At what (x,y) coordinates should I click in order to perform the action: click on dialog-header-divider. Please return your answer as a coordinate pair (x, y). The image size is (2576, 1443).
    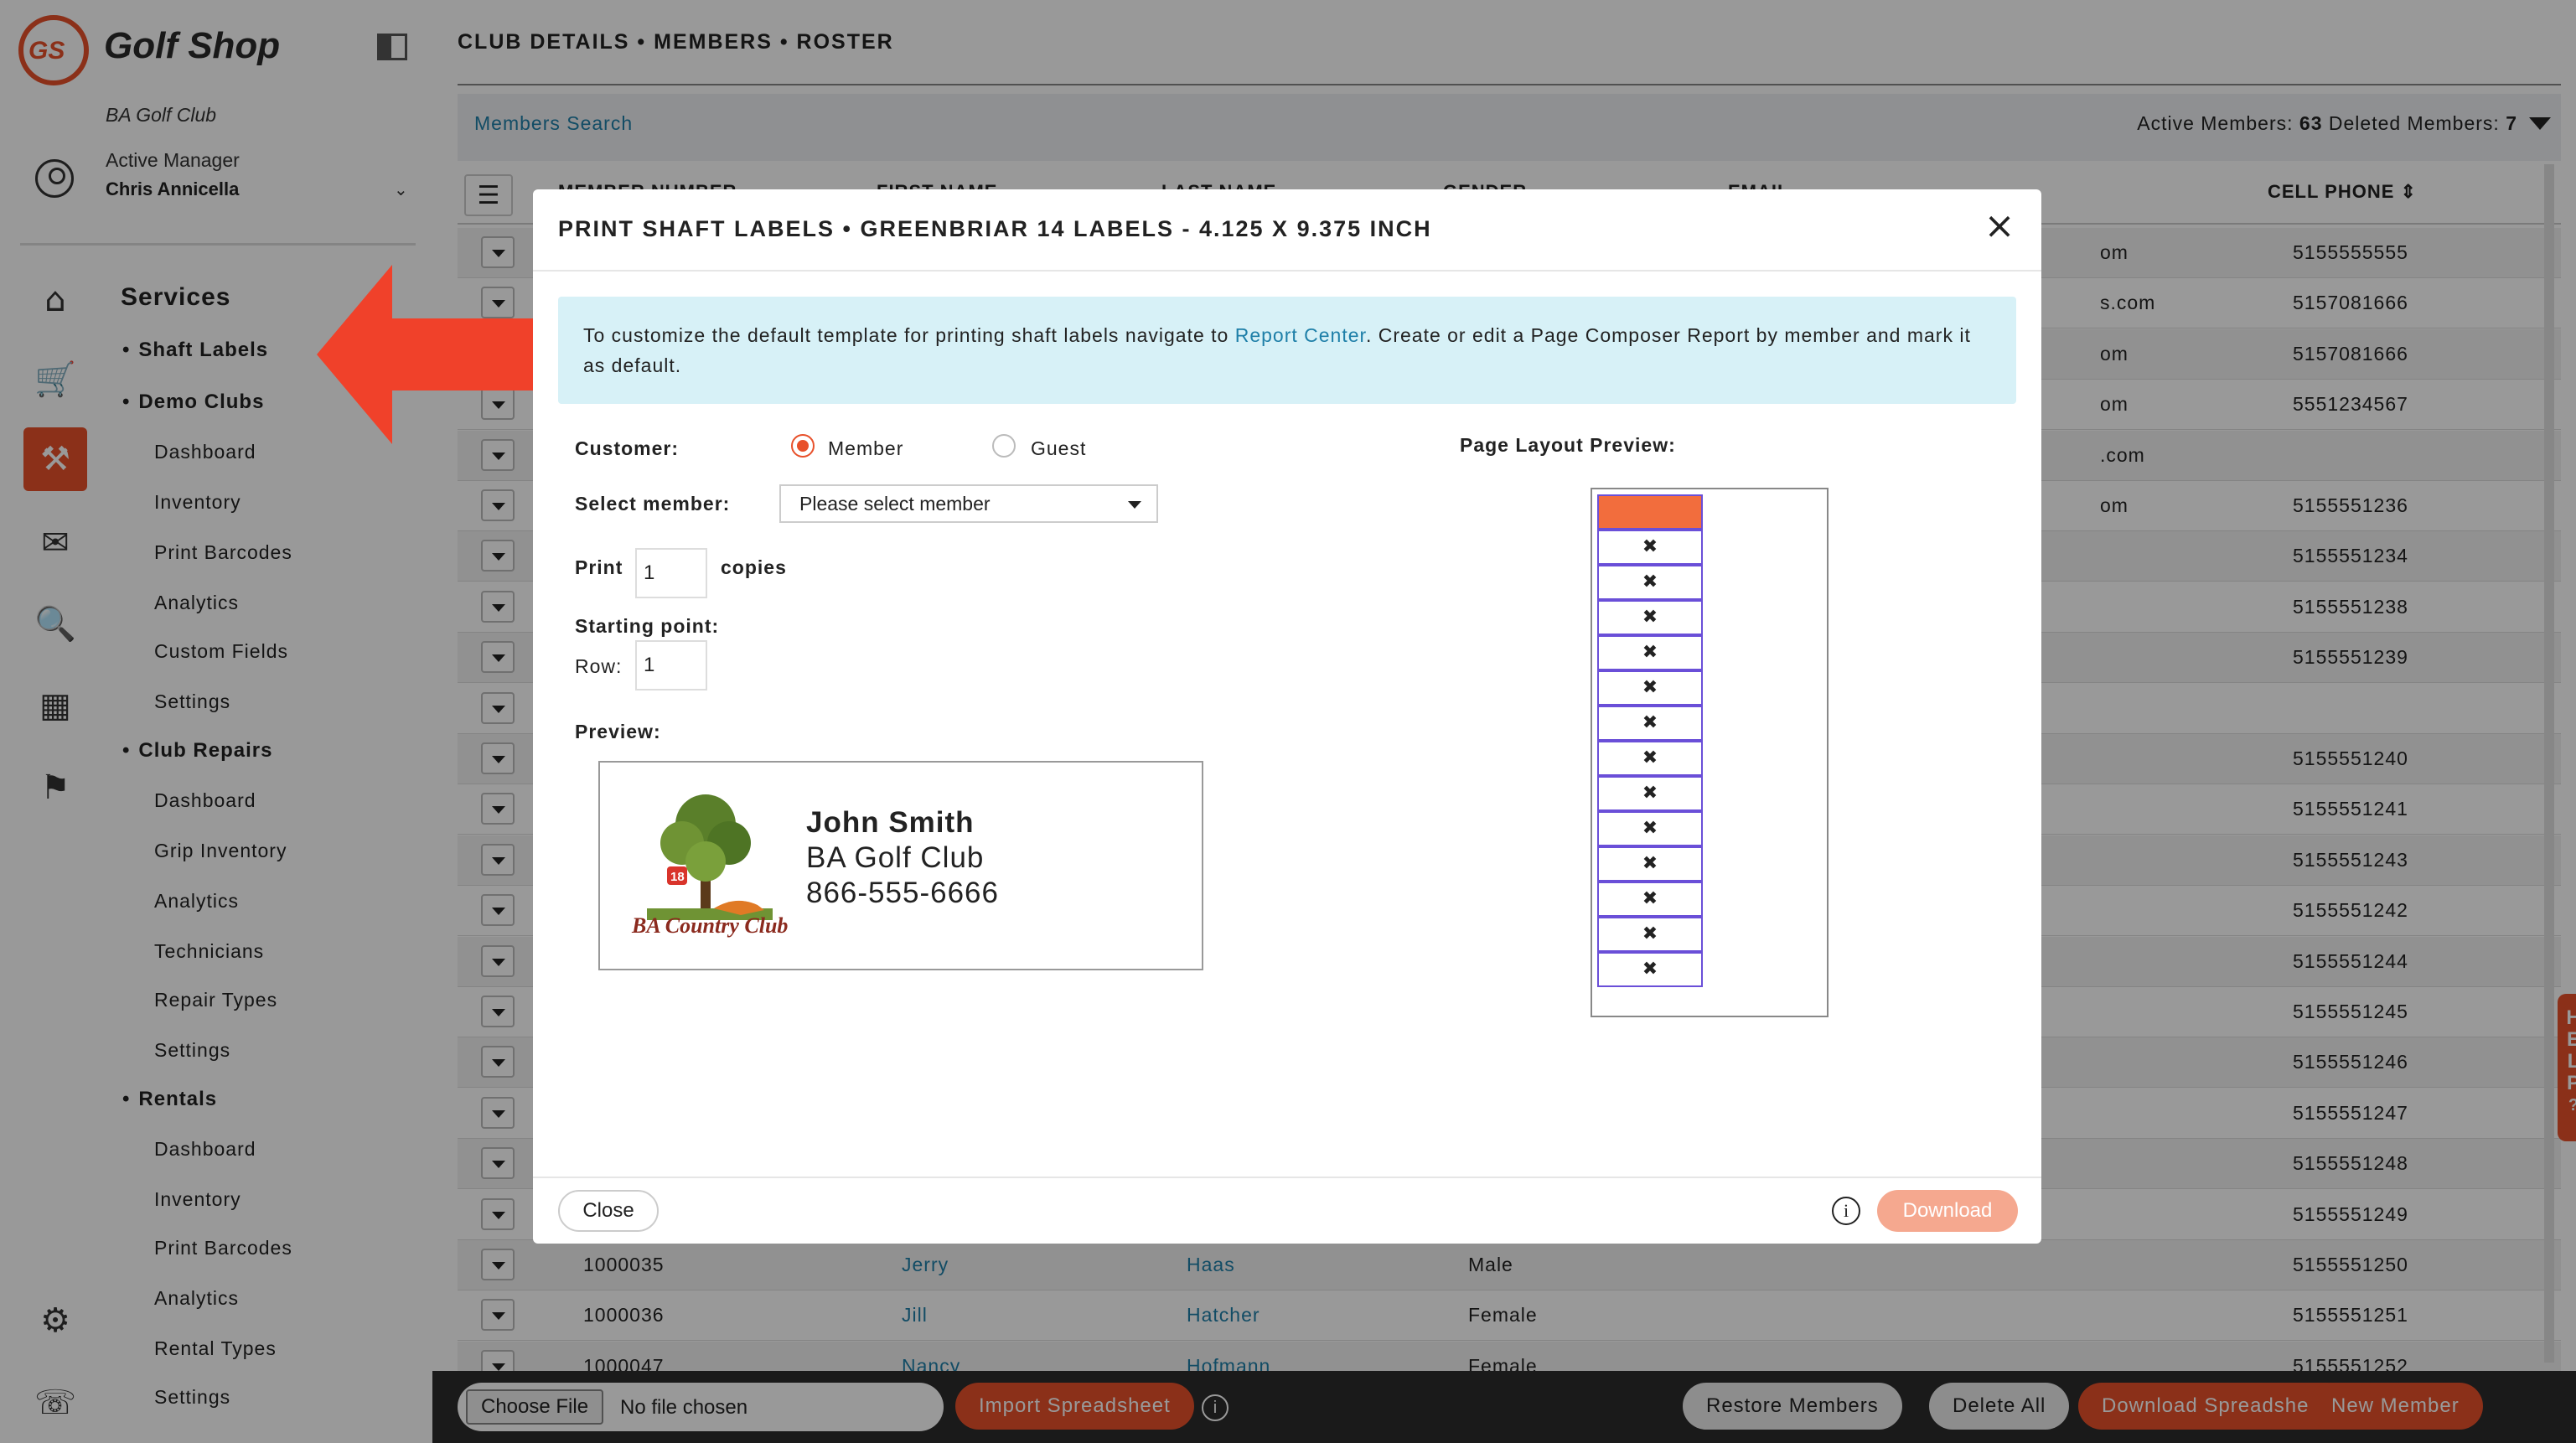
    Looking at the image, I should click on (1287, 271).